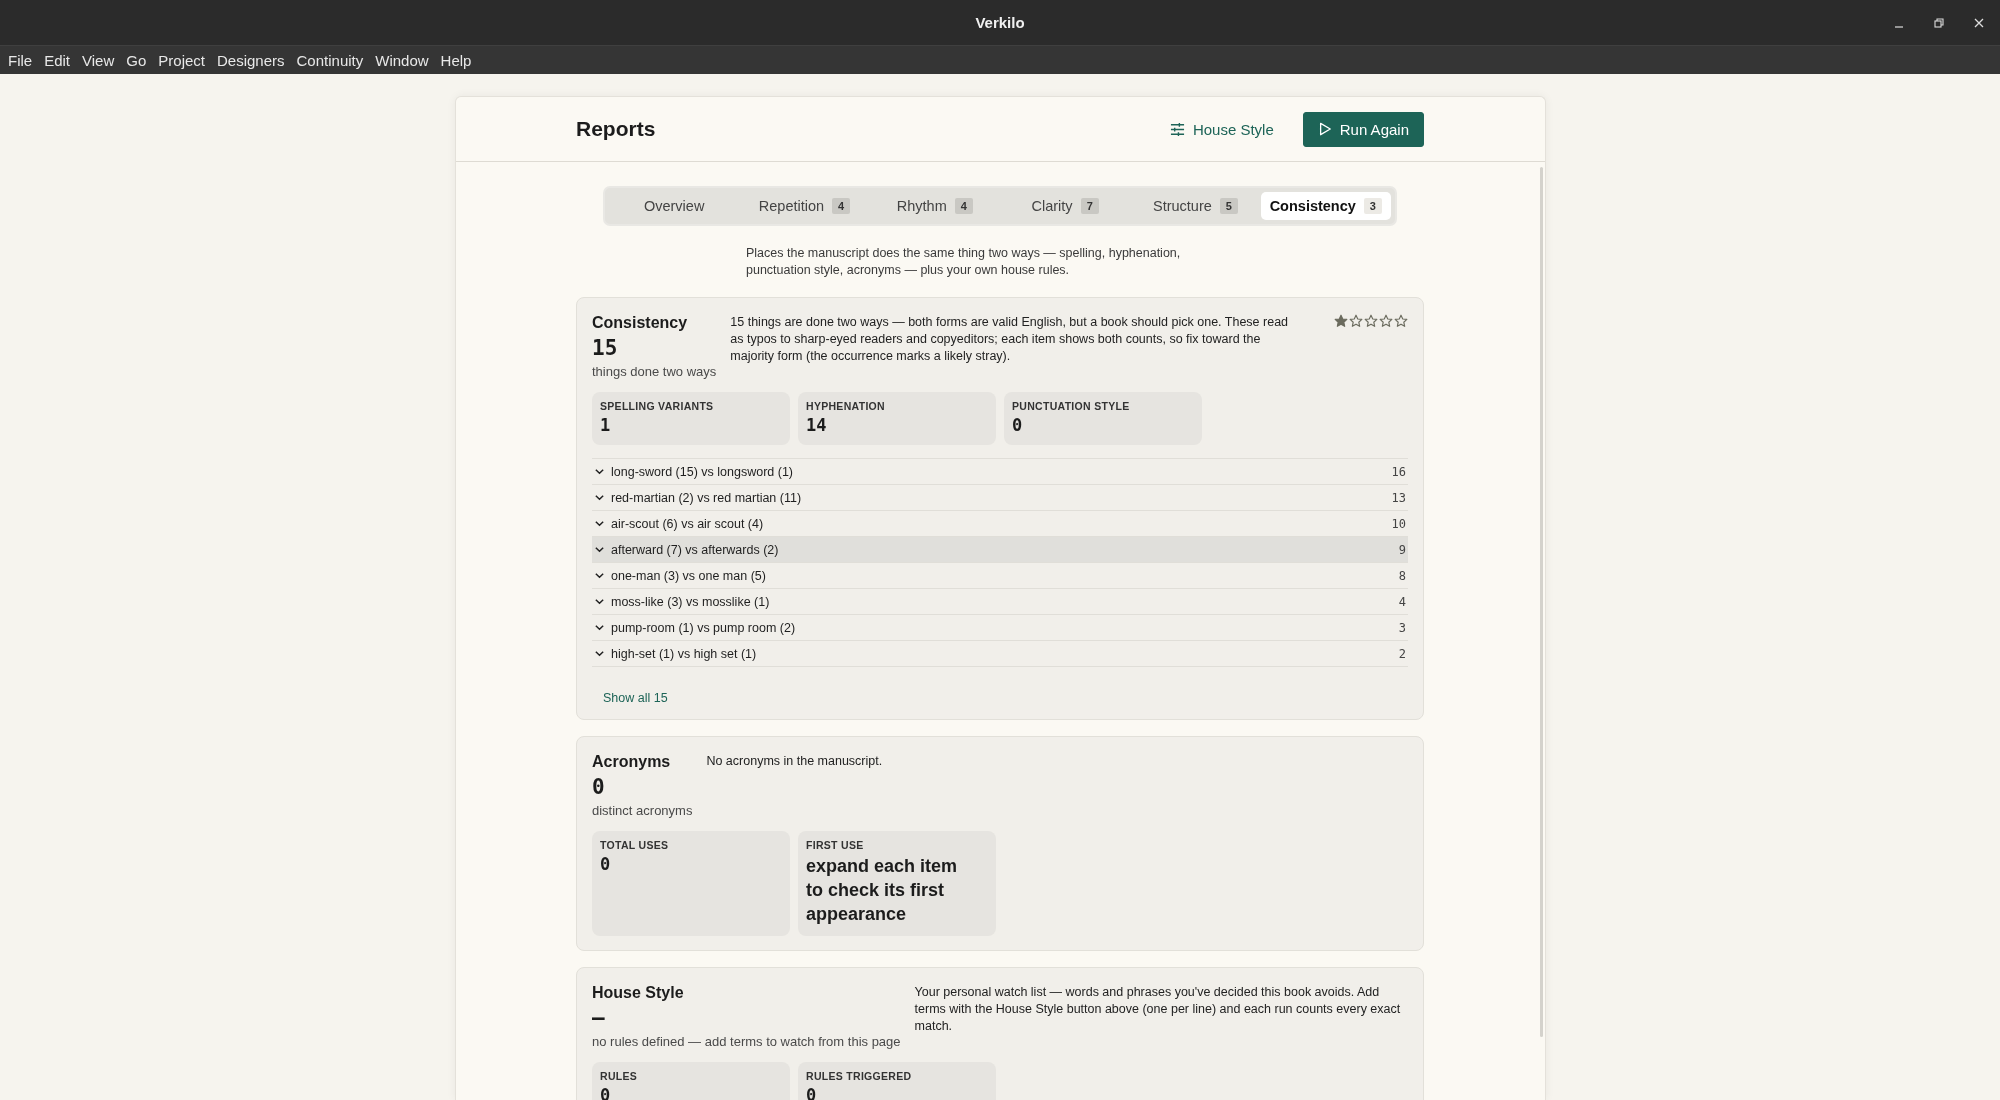 The height and width of the screenshot is (1100, 2000). Describe the element at coordinates (1158, 1009) in the screenshot. I see `card-description: Your personal watch list — words and phrases you've decided this book avoids. Add terms with the House Style button above (one per line) and each run counts every exact match.` at that location.